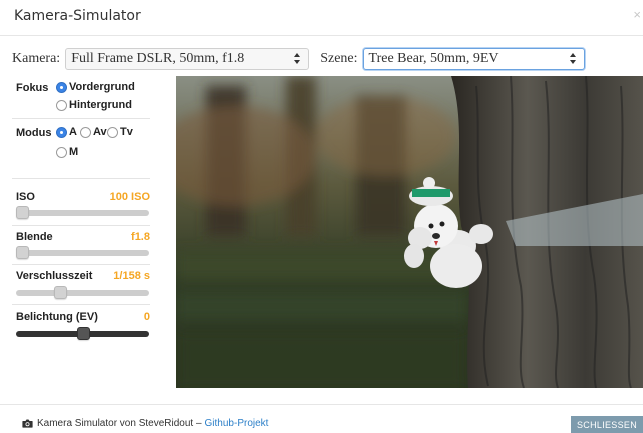 This screenshot has width=643, height=433. I want to click on belichtung-slider-thumb, so click(83, 333).